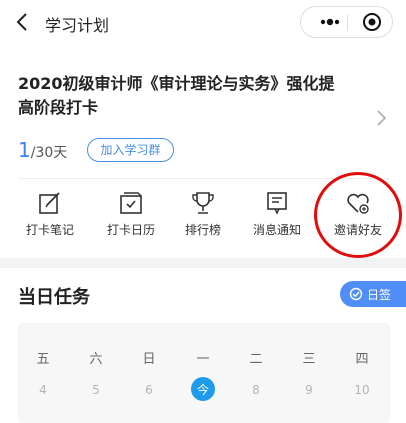  What do you see at coordinates (276, 230) in the screenshot?
I see `shortcut-label: 消息通知` at bounding box center [276, 230].